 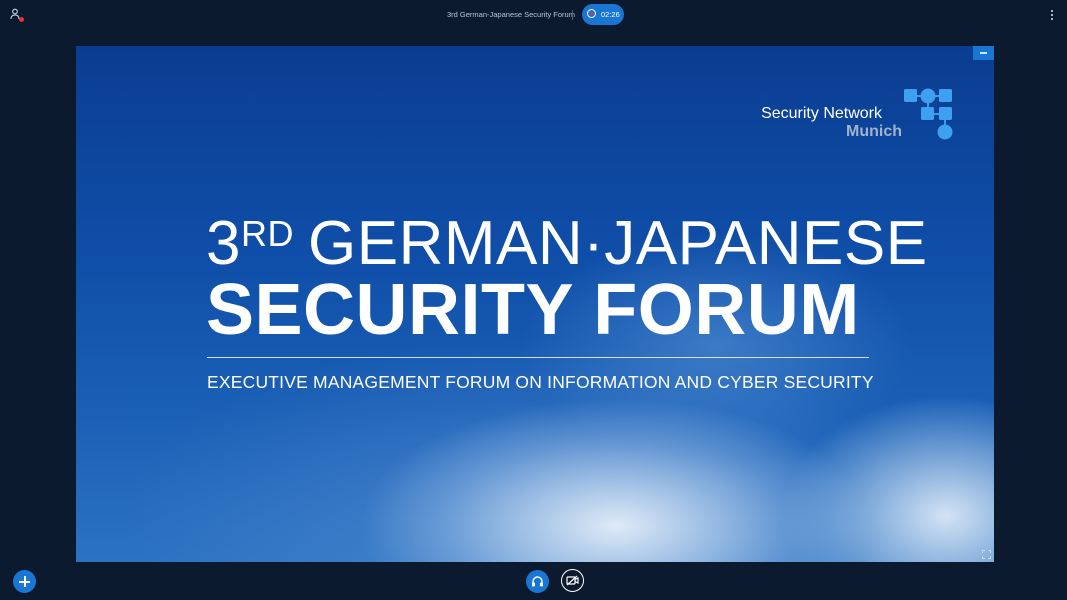 What do you see at coordinates (591, 13) in the screenshot?
I see `record-icon` at bounding box center [591, 13].